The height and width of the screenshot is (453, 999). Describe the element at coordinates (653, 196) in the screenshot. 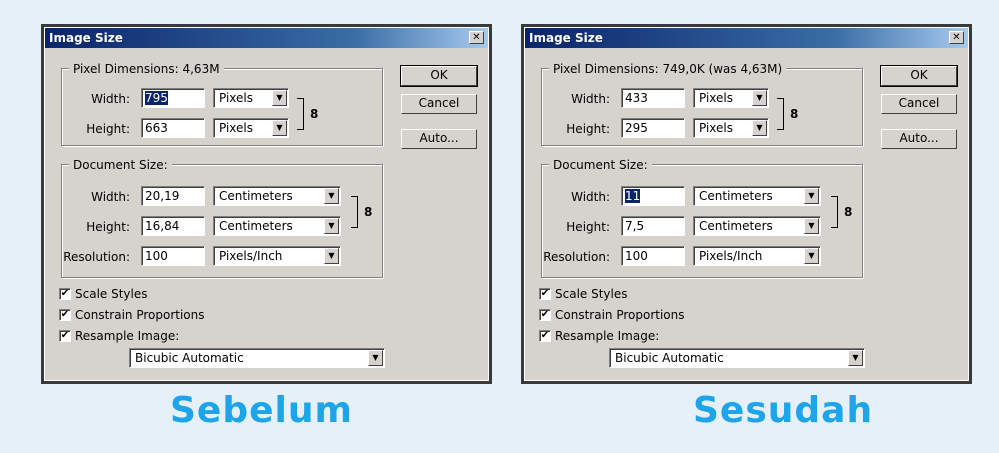

I see `doc-width-input: 11` at that location.